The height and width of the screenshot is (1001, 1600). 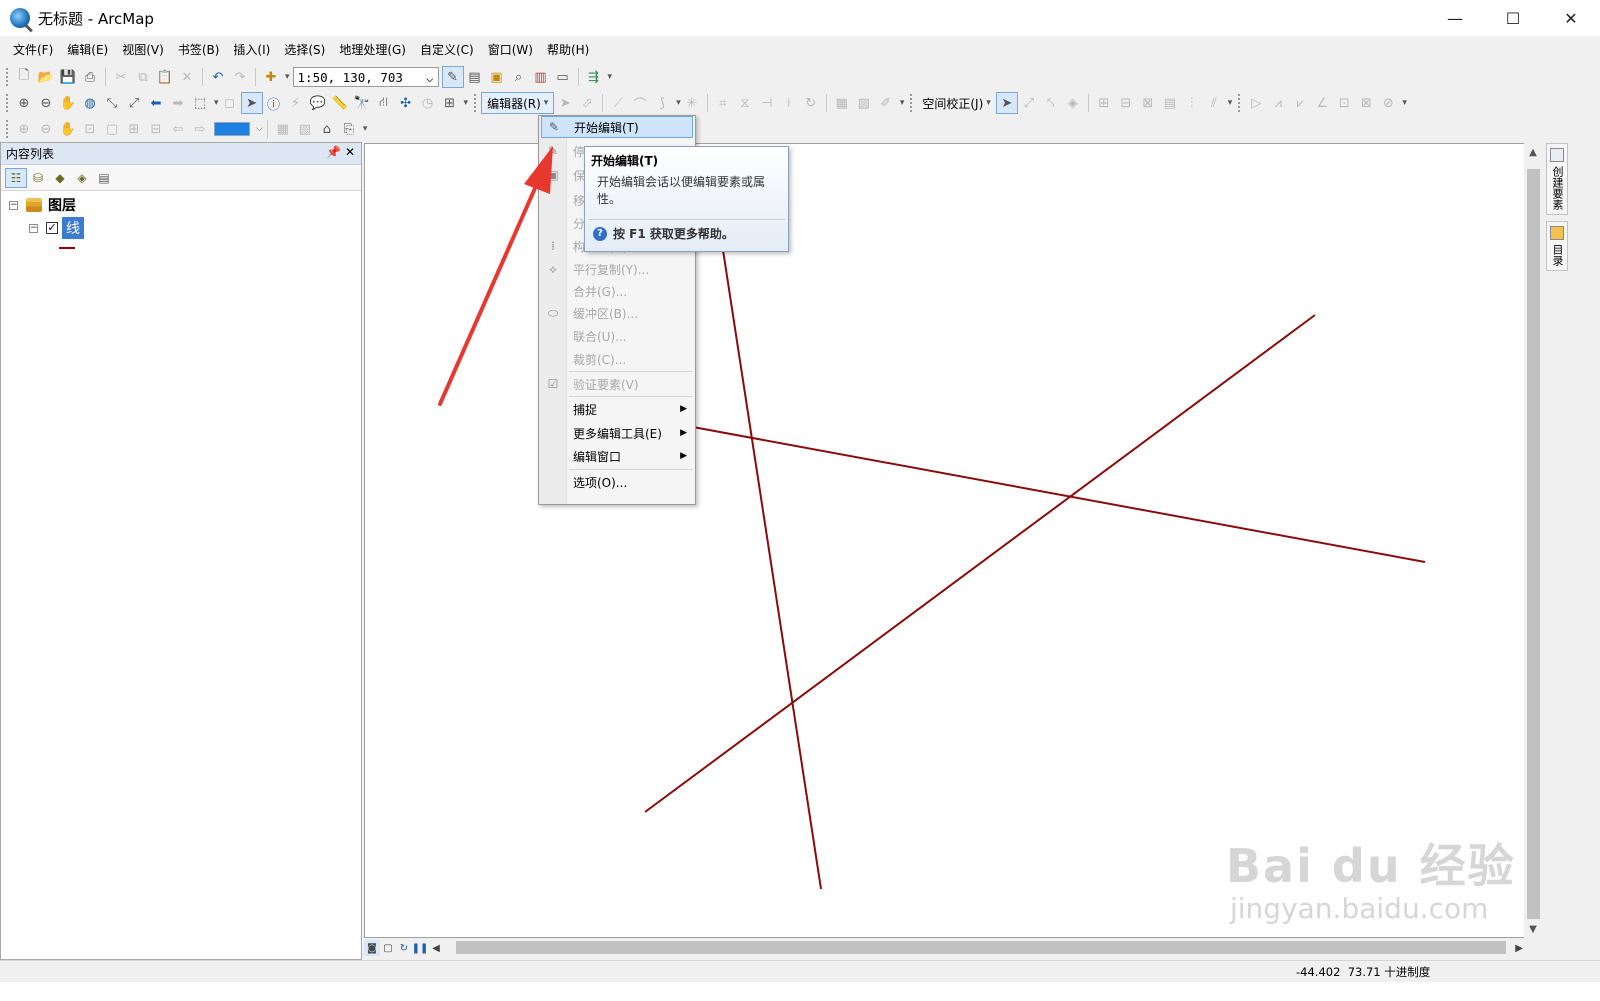 I want to click on trace-icon: ⟆, so click(x=662, y=103).